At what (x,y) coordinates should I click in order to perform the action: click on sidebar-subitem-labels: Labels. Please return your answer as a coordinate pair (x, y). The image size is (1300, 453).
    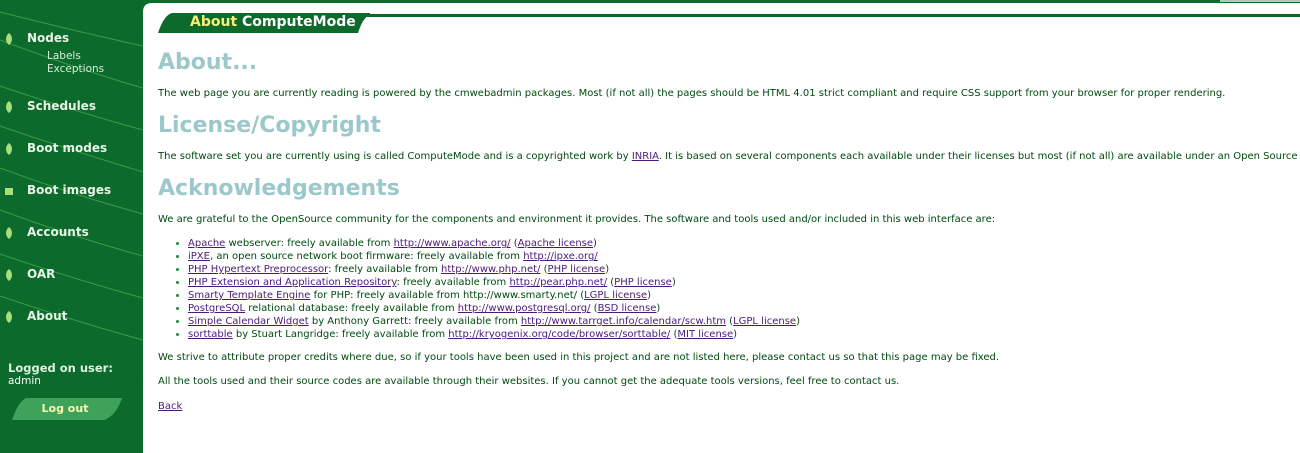
    Looking at the image, I should click on (64, 56).